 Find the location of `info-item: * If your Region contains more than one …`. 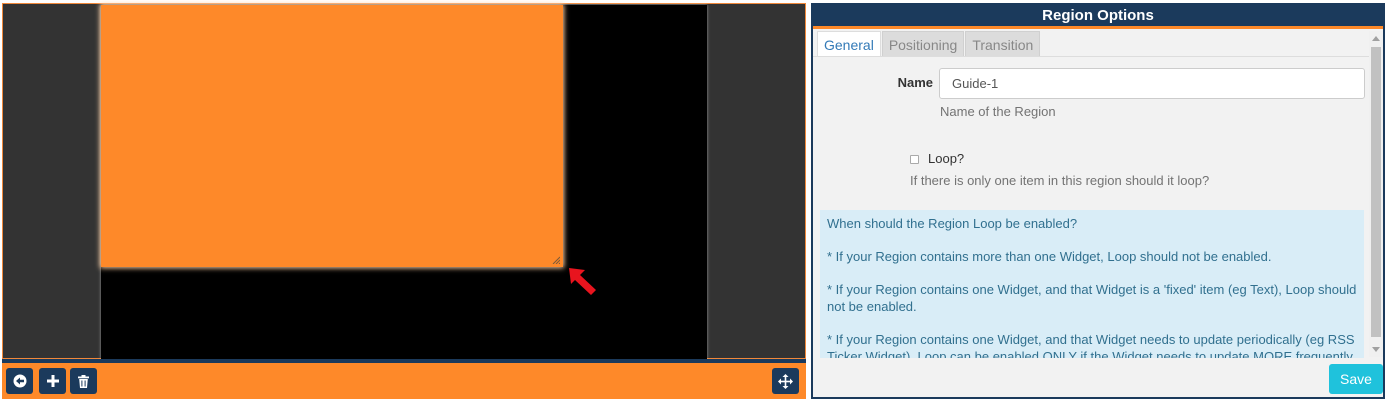

info-item: * If your Region contains more than one … is located at coordinates (1049, 256).